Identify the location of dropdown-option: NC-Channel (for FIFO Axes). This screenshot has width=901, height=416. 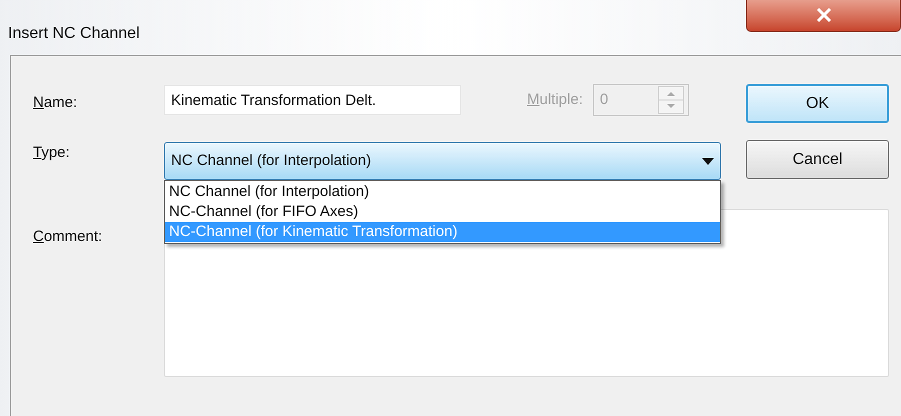
(442, 212).